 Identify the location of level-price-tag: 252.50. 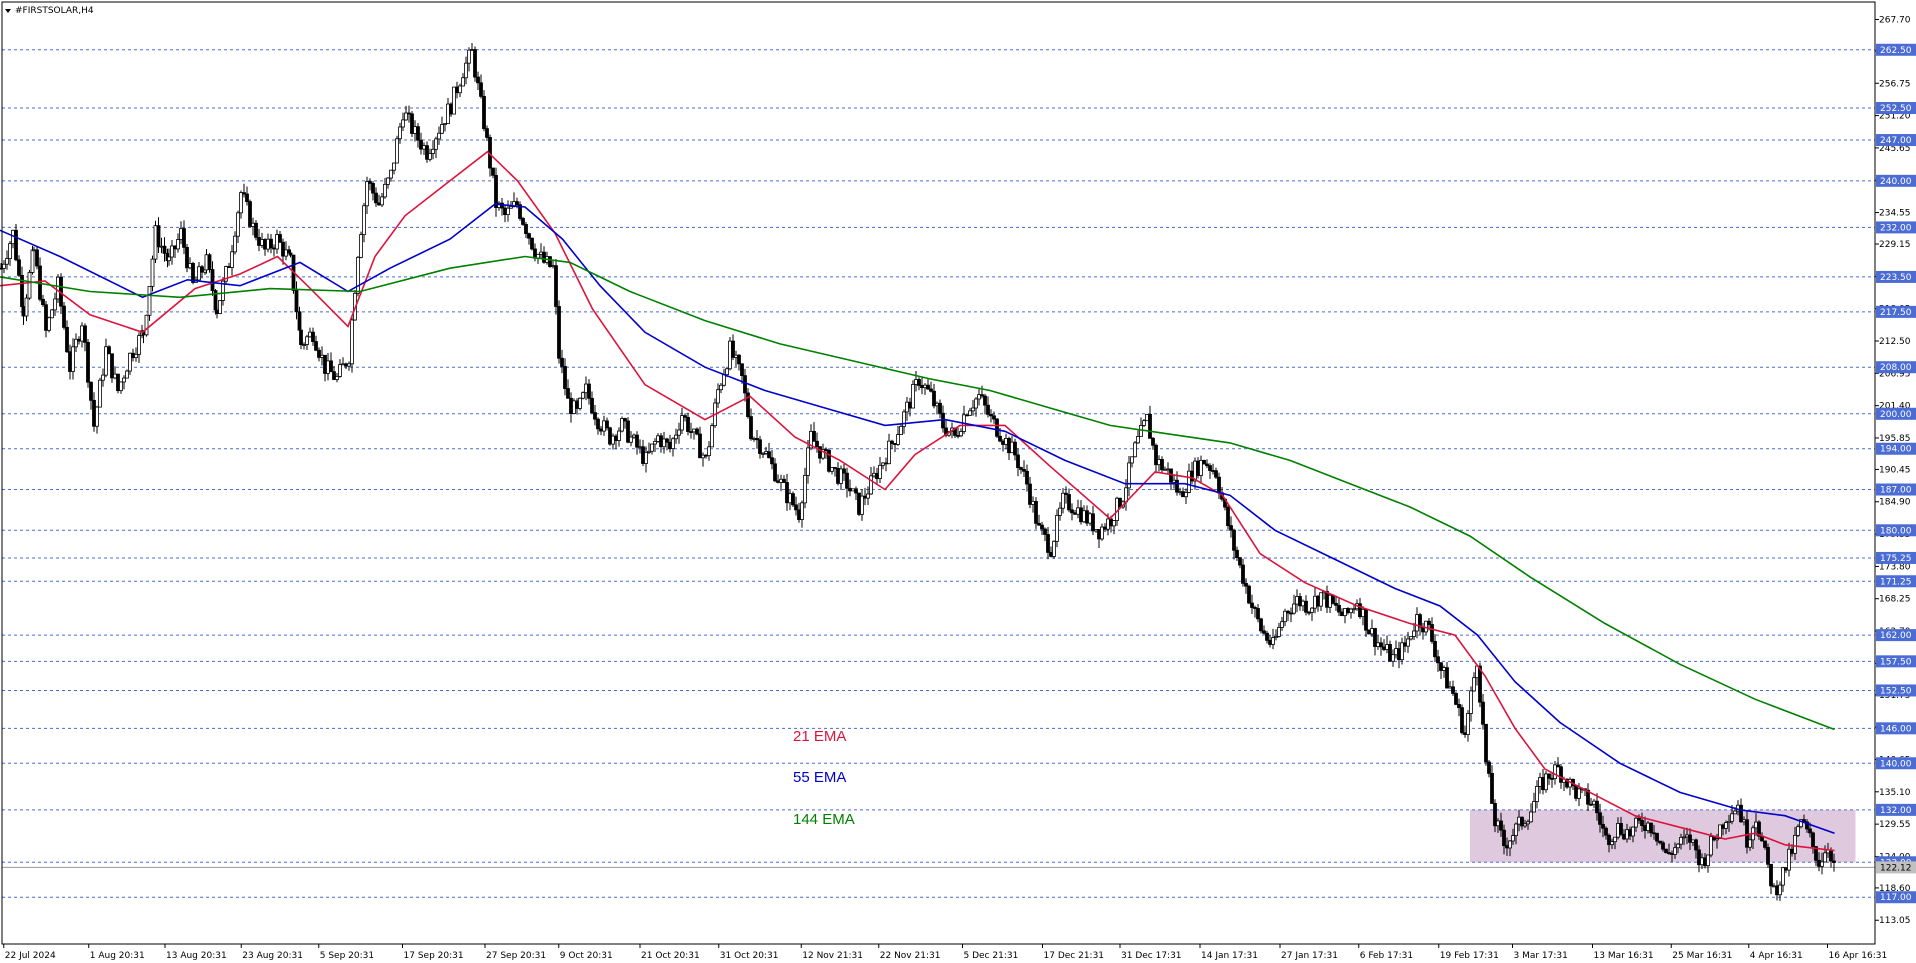
(1896, 108).